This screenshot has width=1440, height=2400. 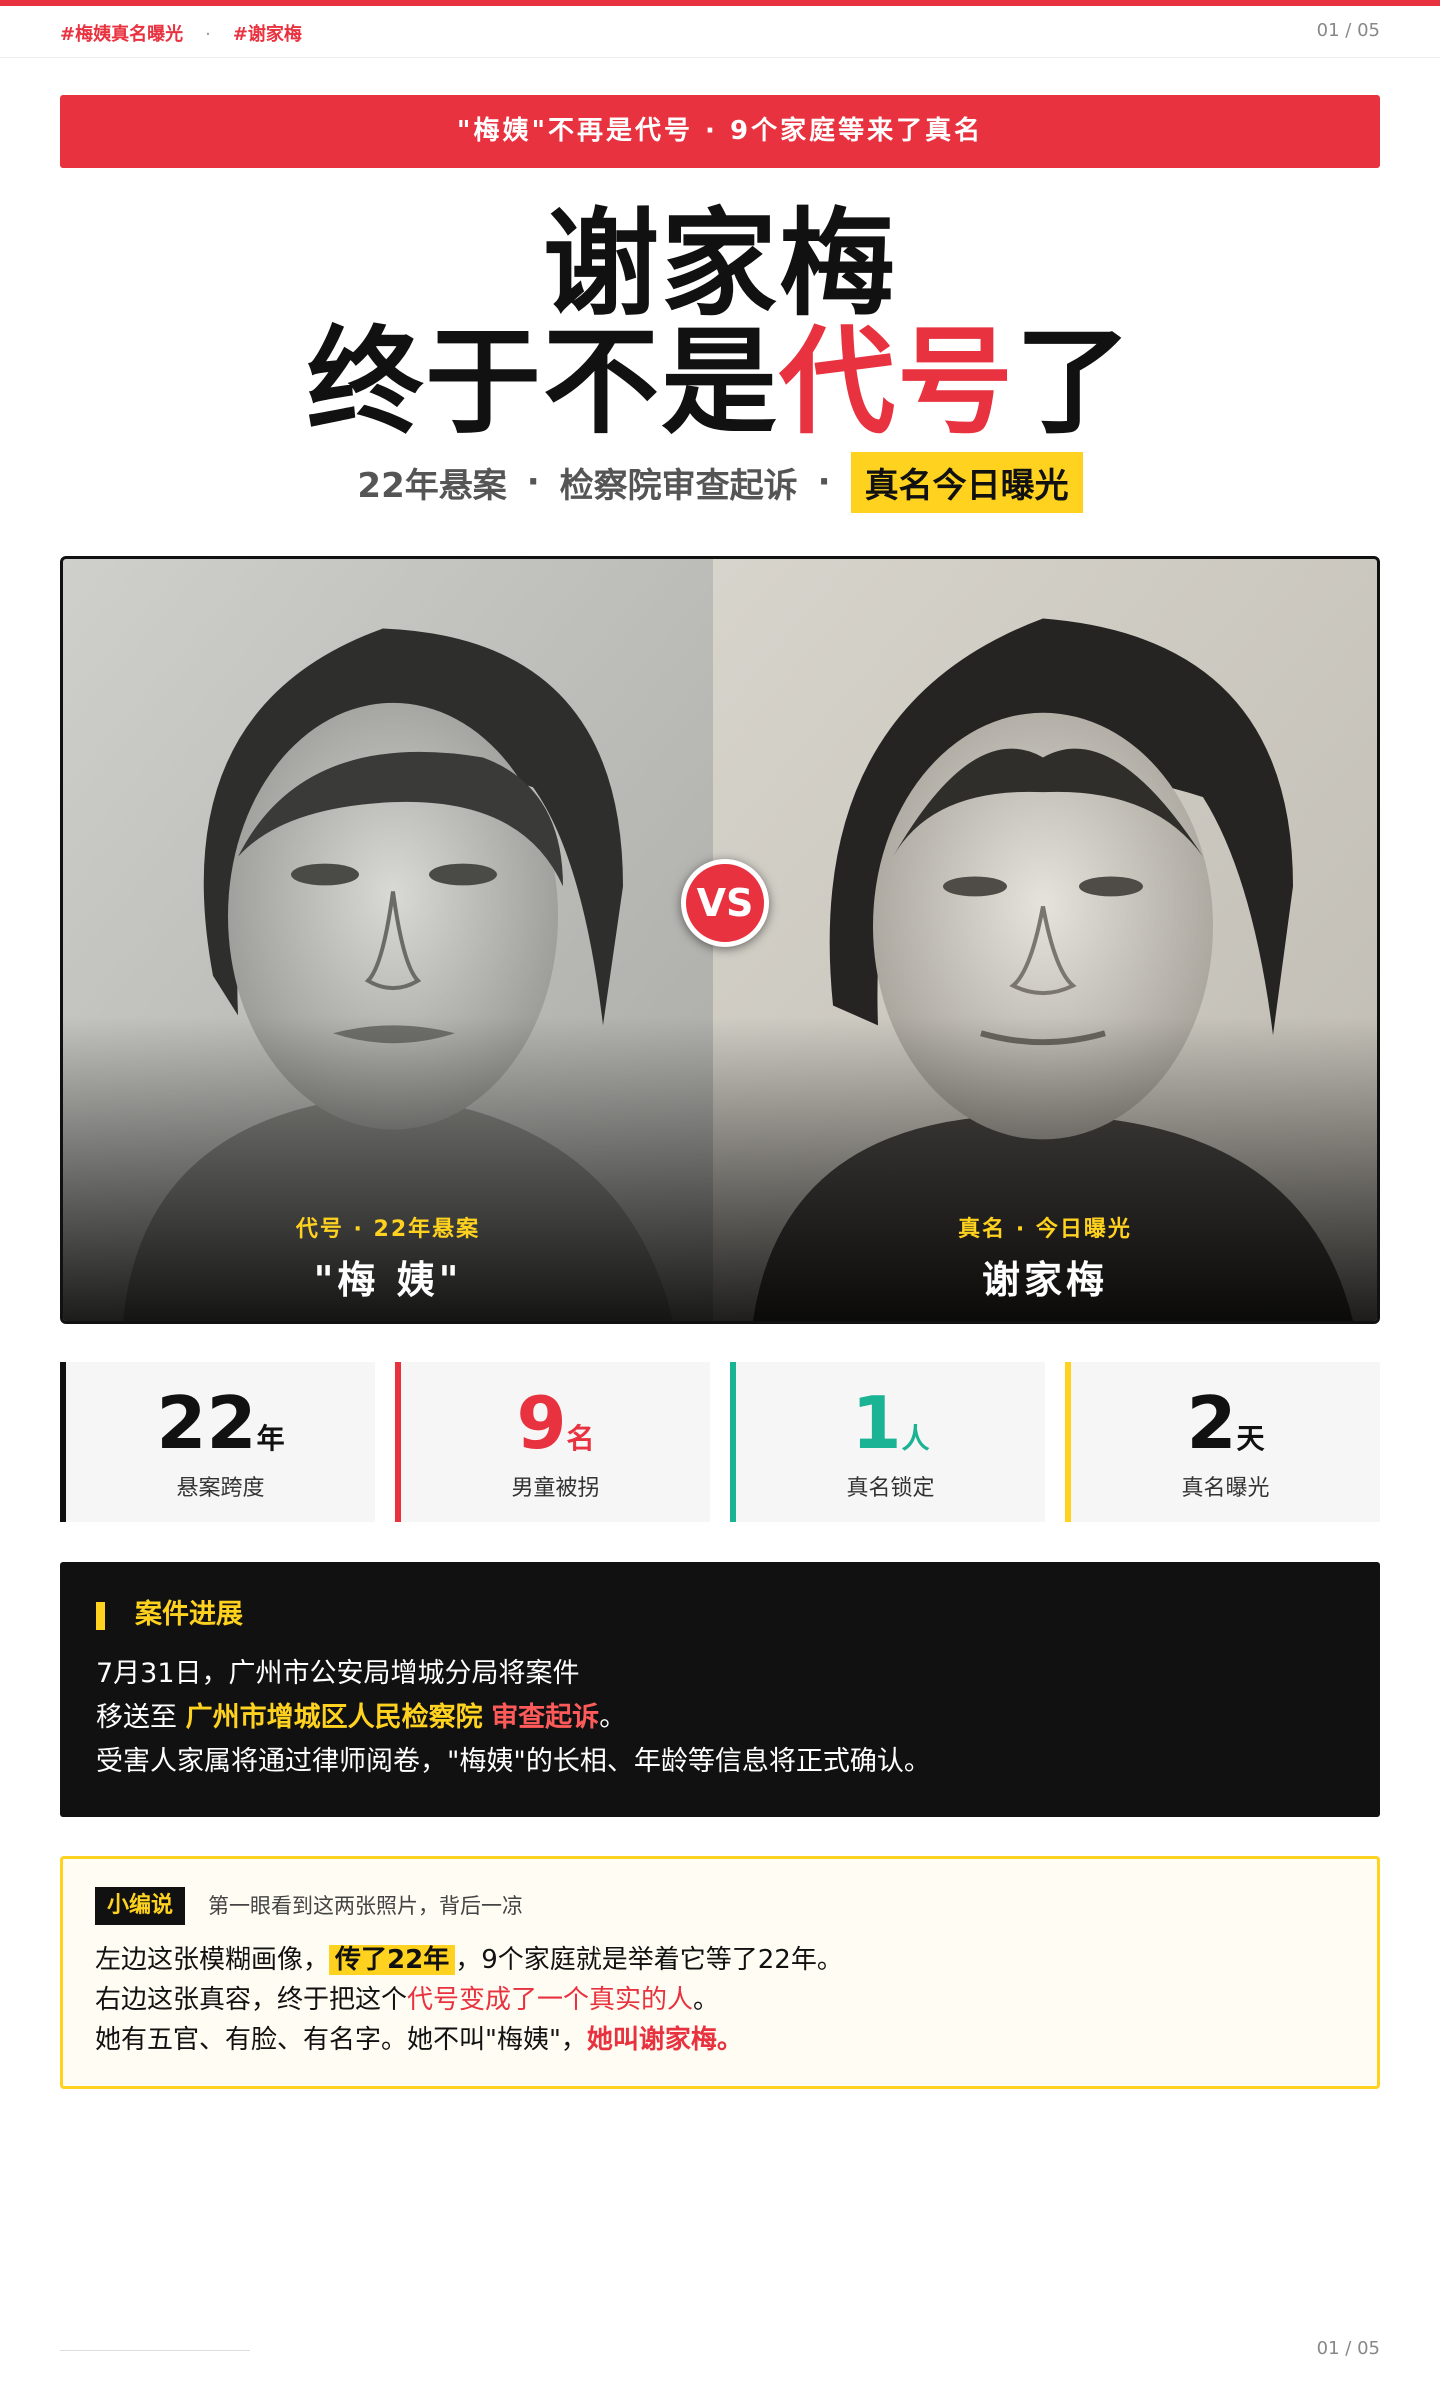 What do you see at coordinates (876, 1423) in the screenshot?
I see `stat-value: 1` at bounding box center [876, 1423].